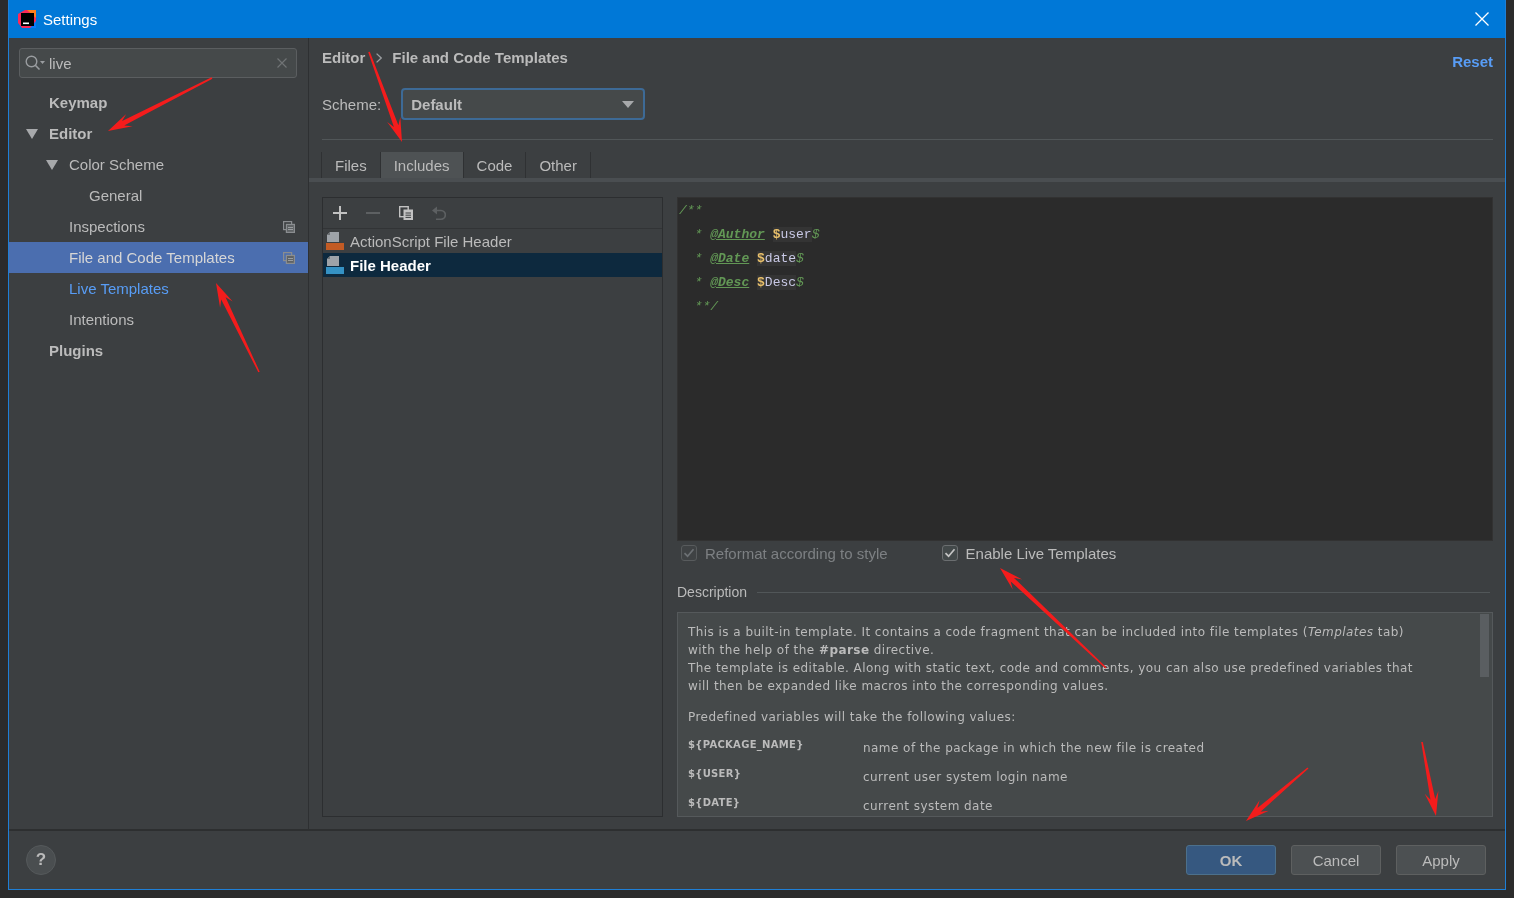  What do you see at coordinates (41, 860) in the screenshot?
I see `help-button: ?` at bounding box center [41, 860].